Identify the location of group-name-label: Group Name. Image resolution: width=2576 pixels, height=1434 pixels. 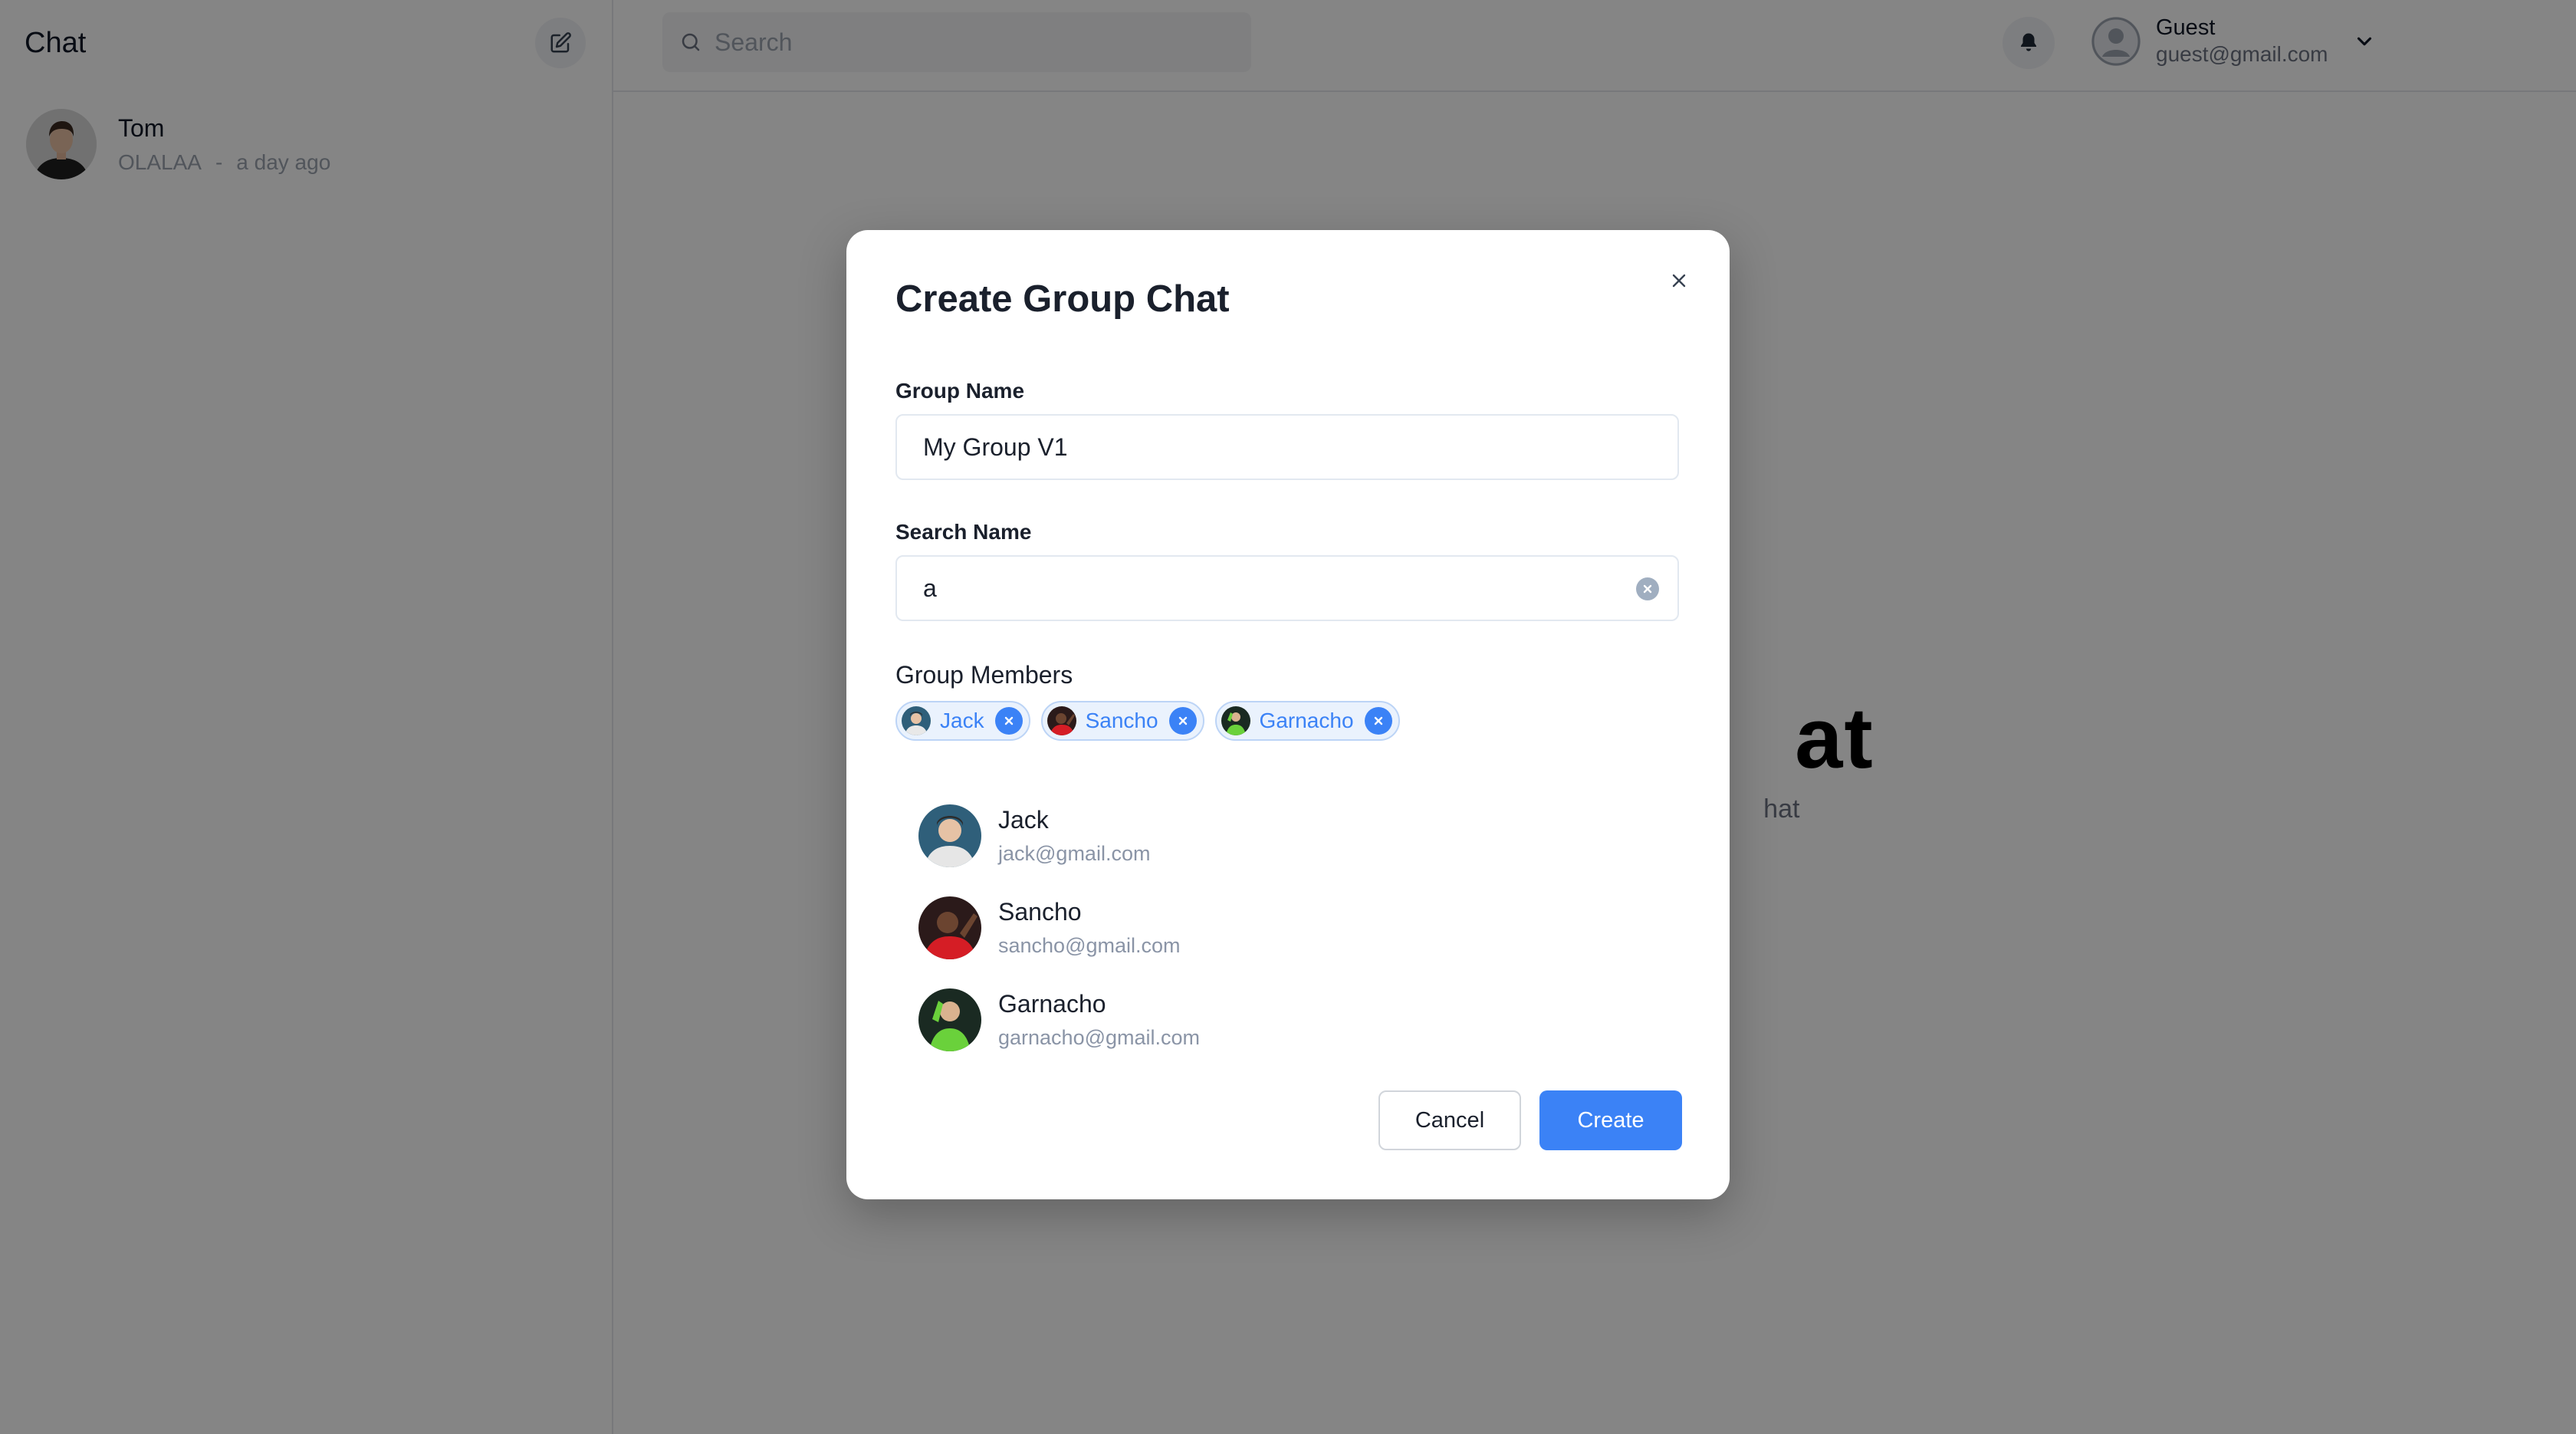
(960, 391).